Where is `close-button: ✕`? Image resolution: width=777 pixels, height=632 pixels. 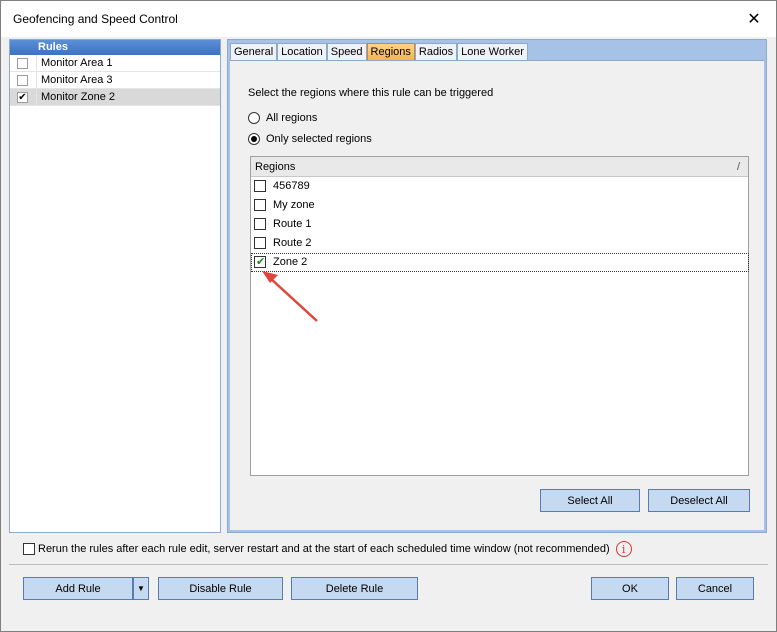
close-button: ✕ is located at coordinates (754, 19).